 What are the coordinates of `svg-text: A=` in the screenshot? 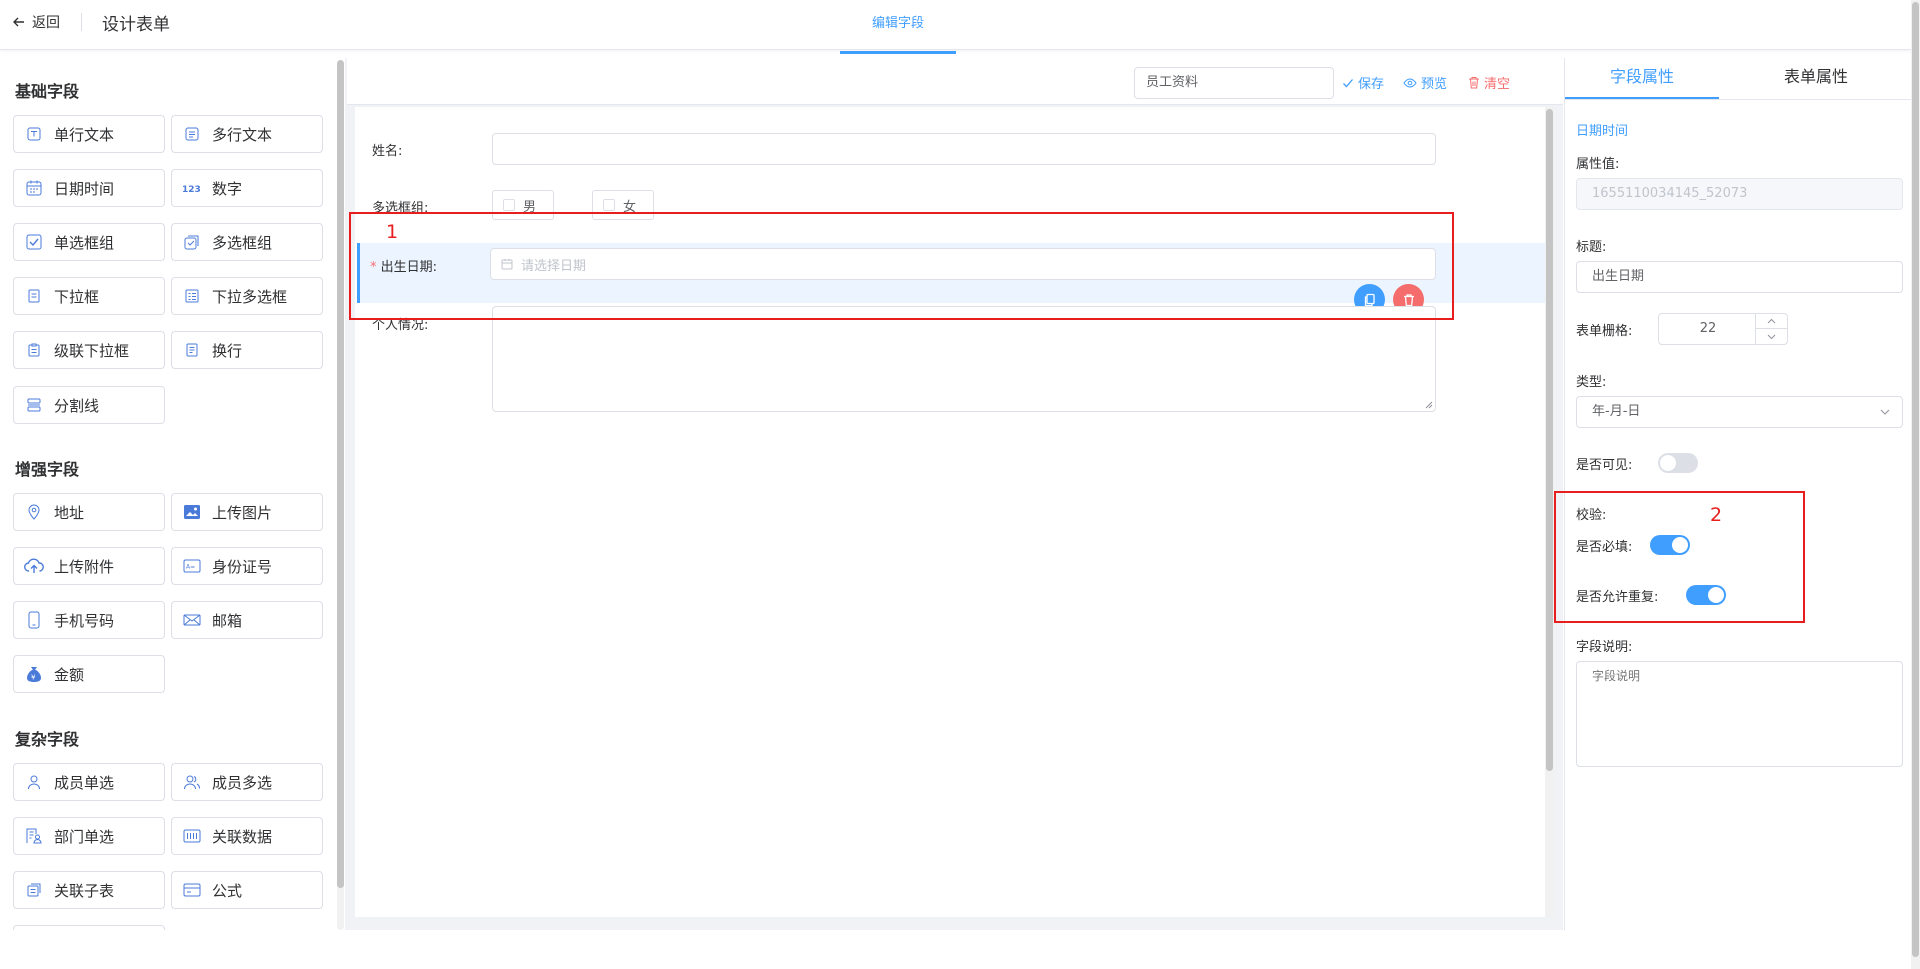 It's located at (190, 567).